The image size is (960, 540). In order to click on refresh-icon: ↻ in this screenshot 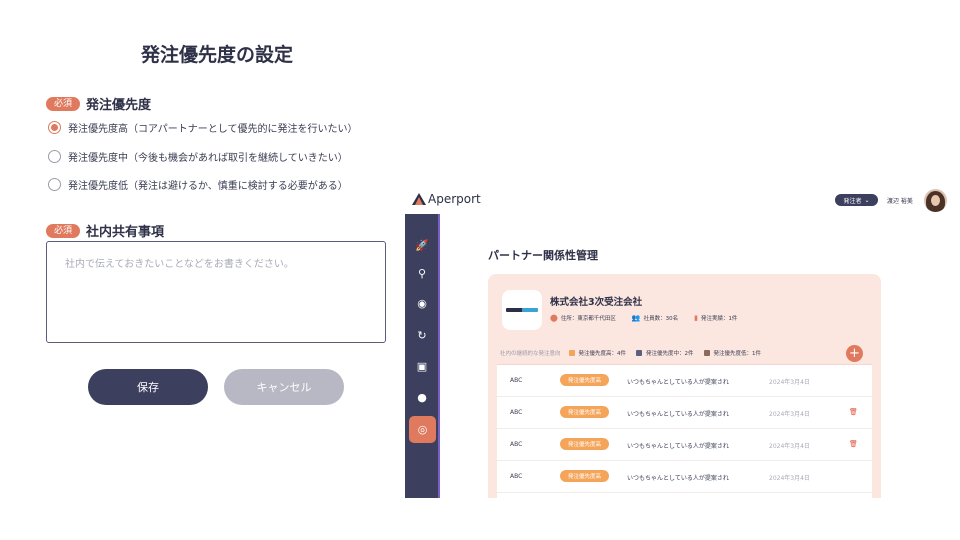, I will do `click(422, 335)`.